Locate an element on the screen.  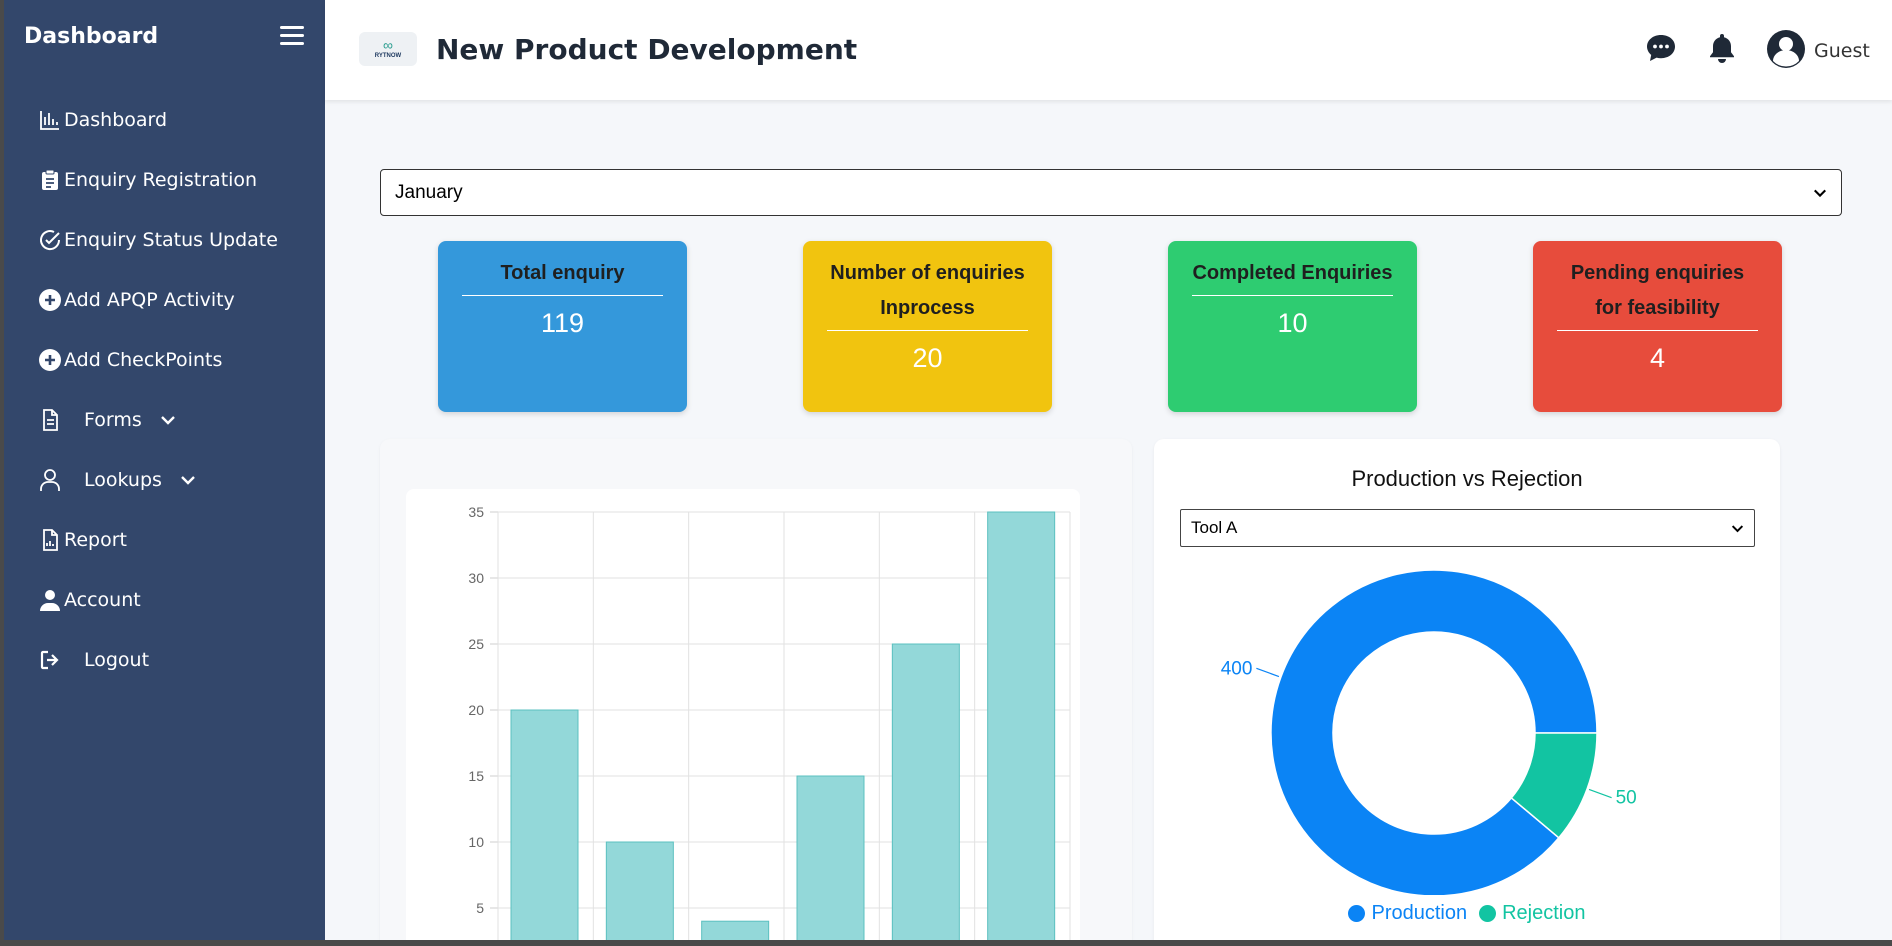
y-tick-label: 15 is located at coordinates (476, 776).